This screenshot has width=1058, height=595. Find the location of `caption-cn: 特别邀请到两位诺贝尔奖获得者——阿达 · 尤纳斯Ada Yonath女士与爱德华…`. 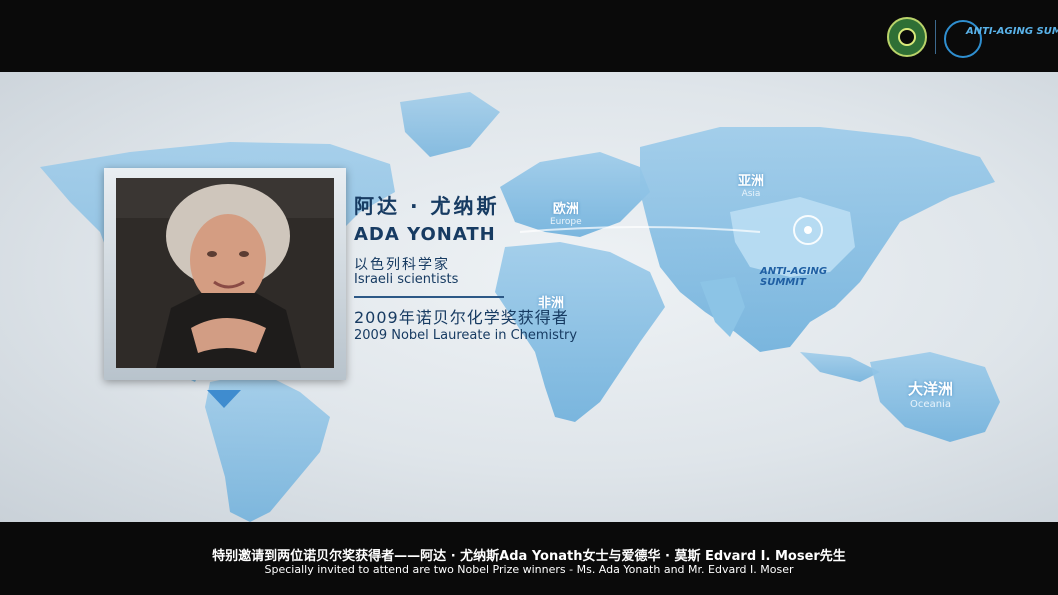

caption-cn: 特别邀请到两位诺贝尔奖获得者——阿达 · 尤纳斯Ada Yonath女士与爱德华… is located at coordinates (529, 556).